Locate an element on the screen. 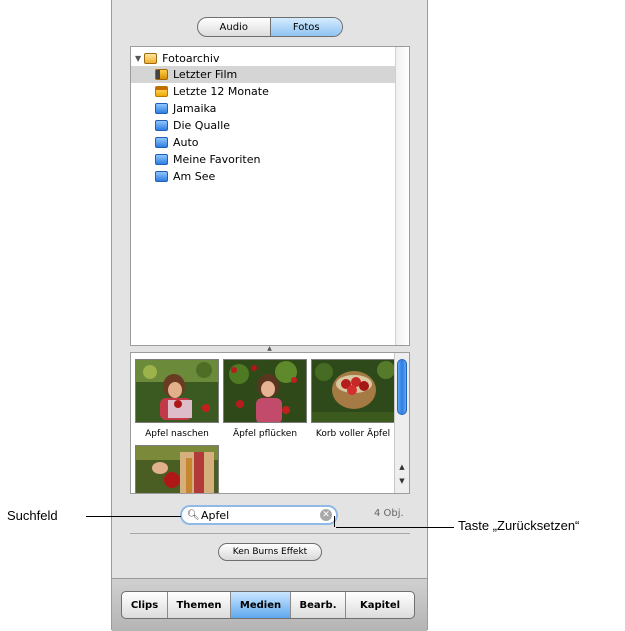 Image resolution: width=625 pixels, height=631 pixels. pane-tab-bar: Clips Themen Medien Bearb. Kapitel is located at coordinates (268, 605).